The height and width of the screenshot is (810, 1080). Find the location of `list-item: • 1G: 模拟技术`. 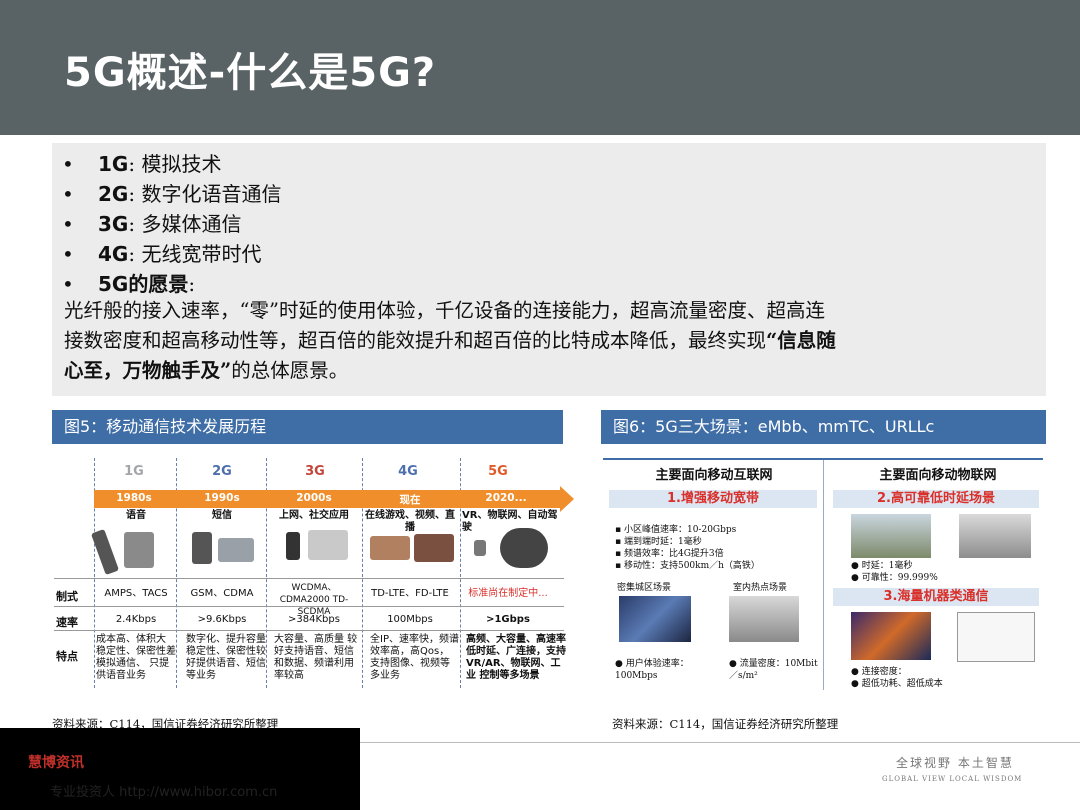

list-item: • 1G: 模拟技术 is located at coordinates (142, 164).